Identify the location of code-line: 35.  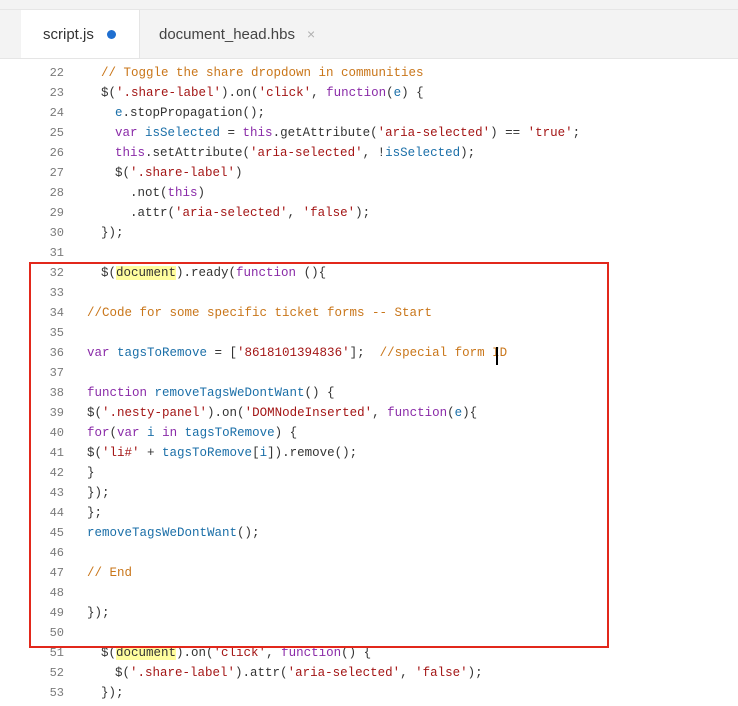
(369, 333).